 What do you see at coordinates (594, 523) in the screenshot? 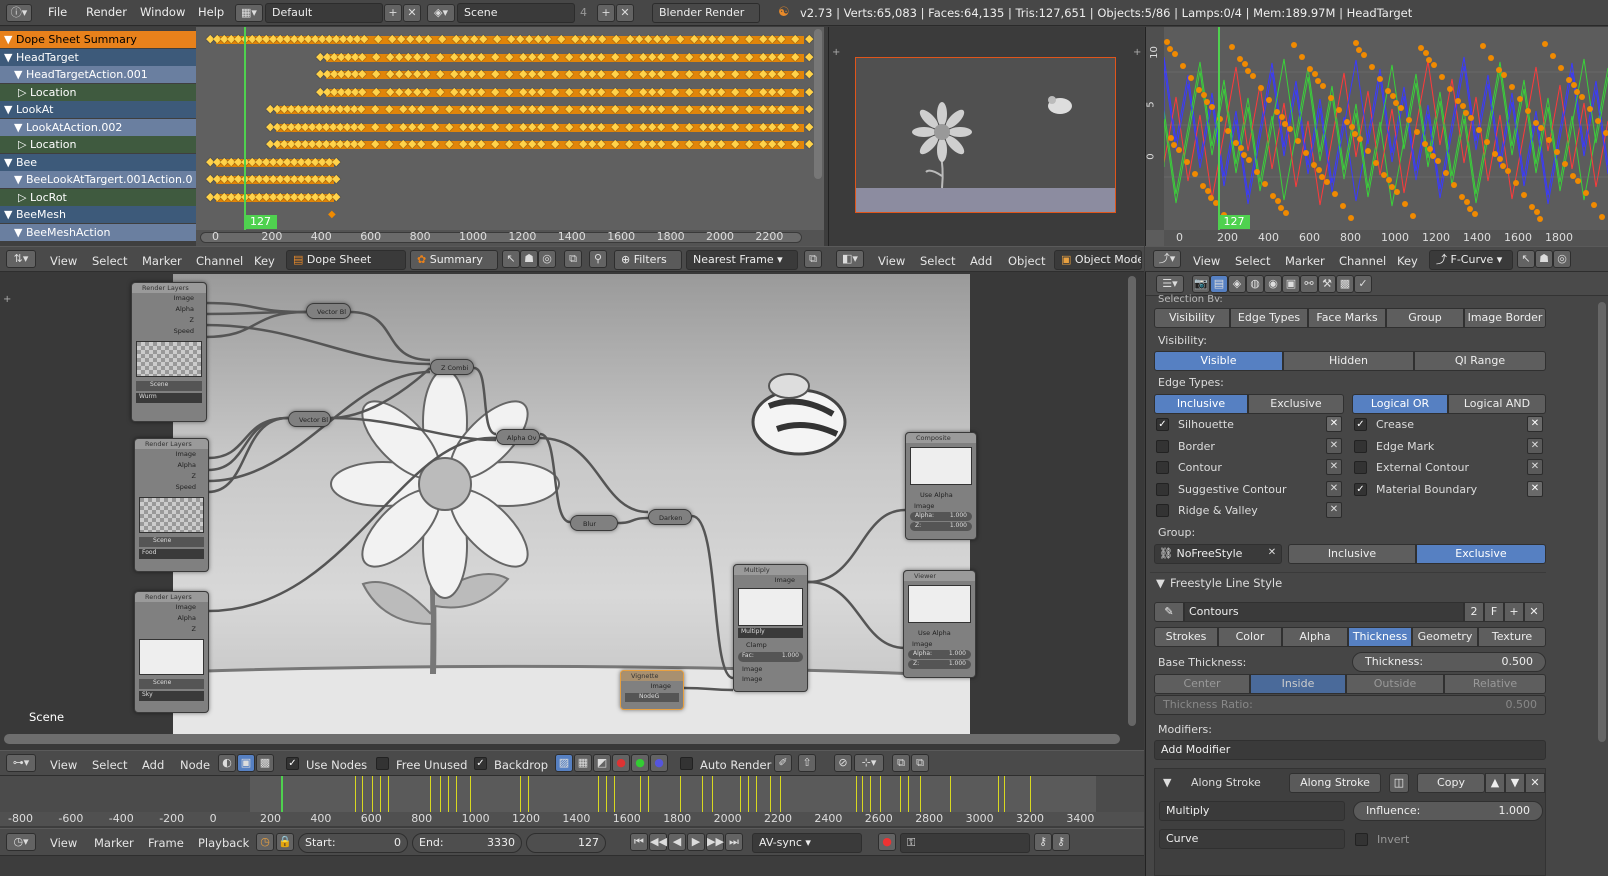
I see `blur-node: Blur` at bounding box center [594, 523].